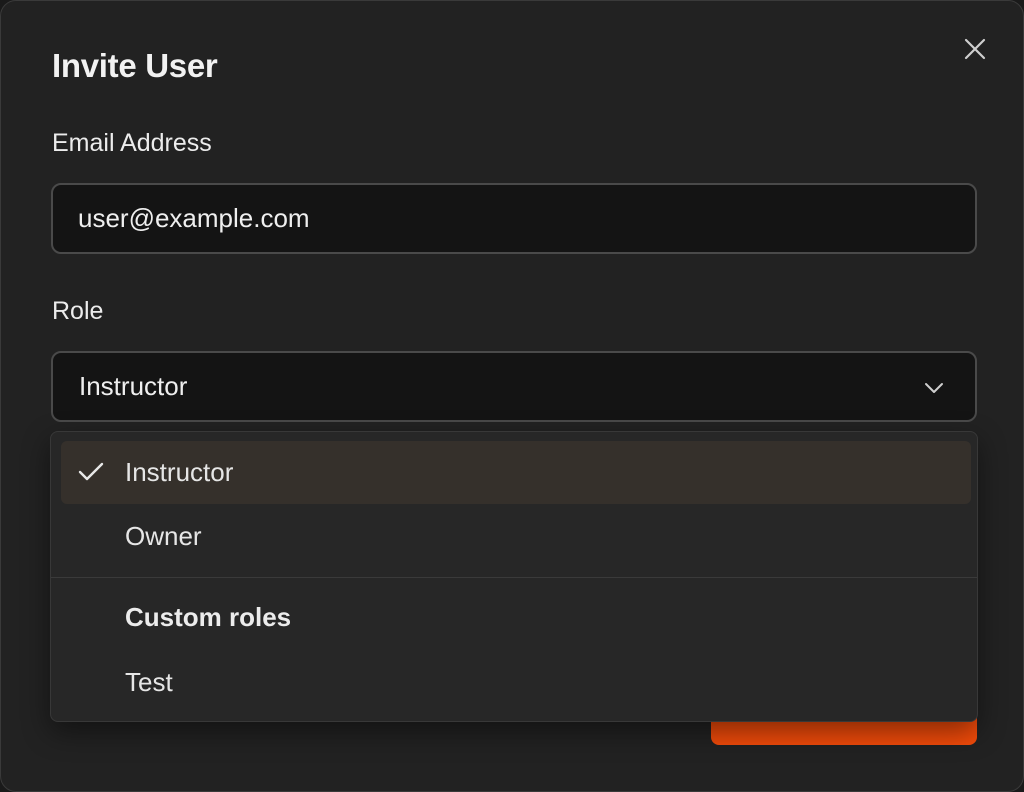 This screenshot has height=792, width=1024. I want to click on role-option-owner: Owner, so click(516, 536).